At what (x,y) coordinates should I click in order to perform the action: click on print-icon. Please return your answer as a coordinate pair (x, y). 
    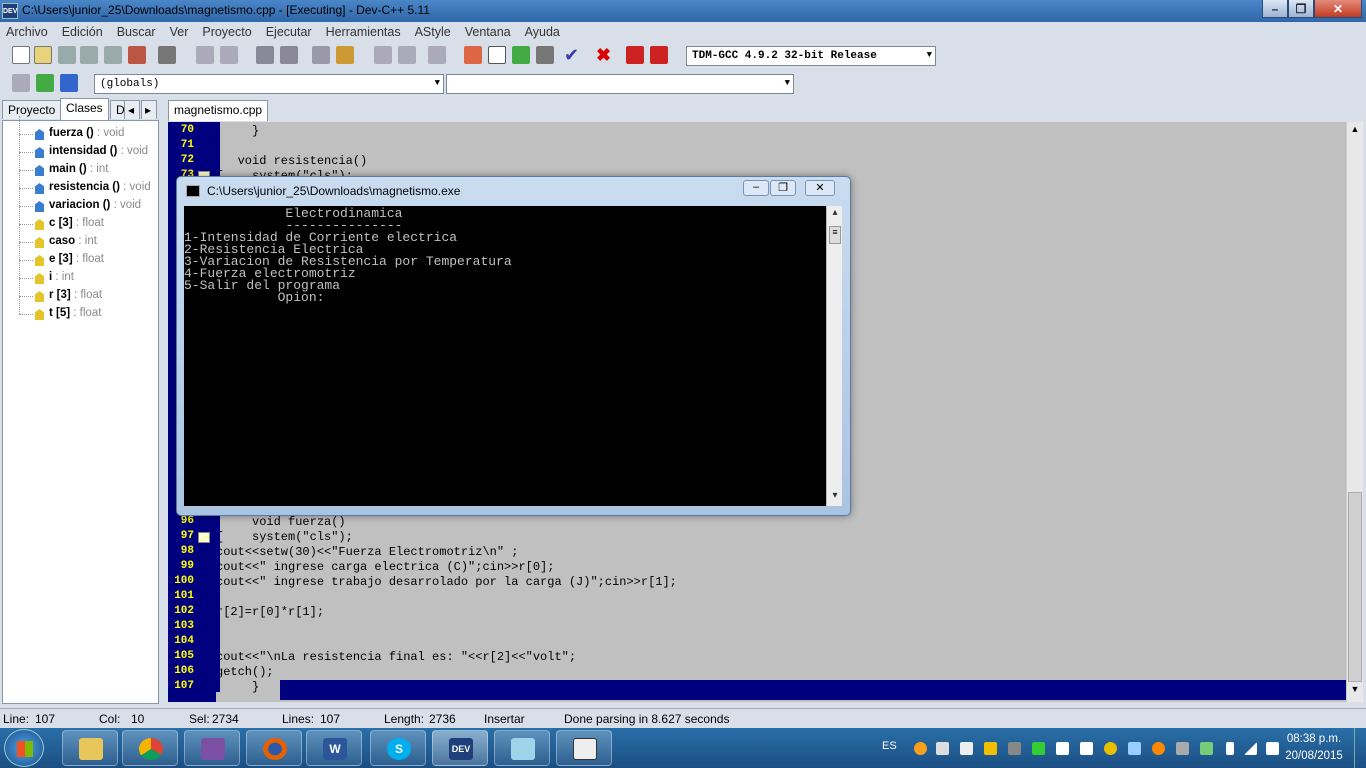
    Looking at the image, I should click on (167, 55).